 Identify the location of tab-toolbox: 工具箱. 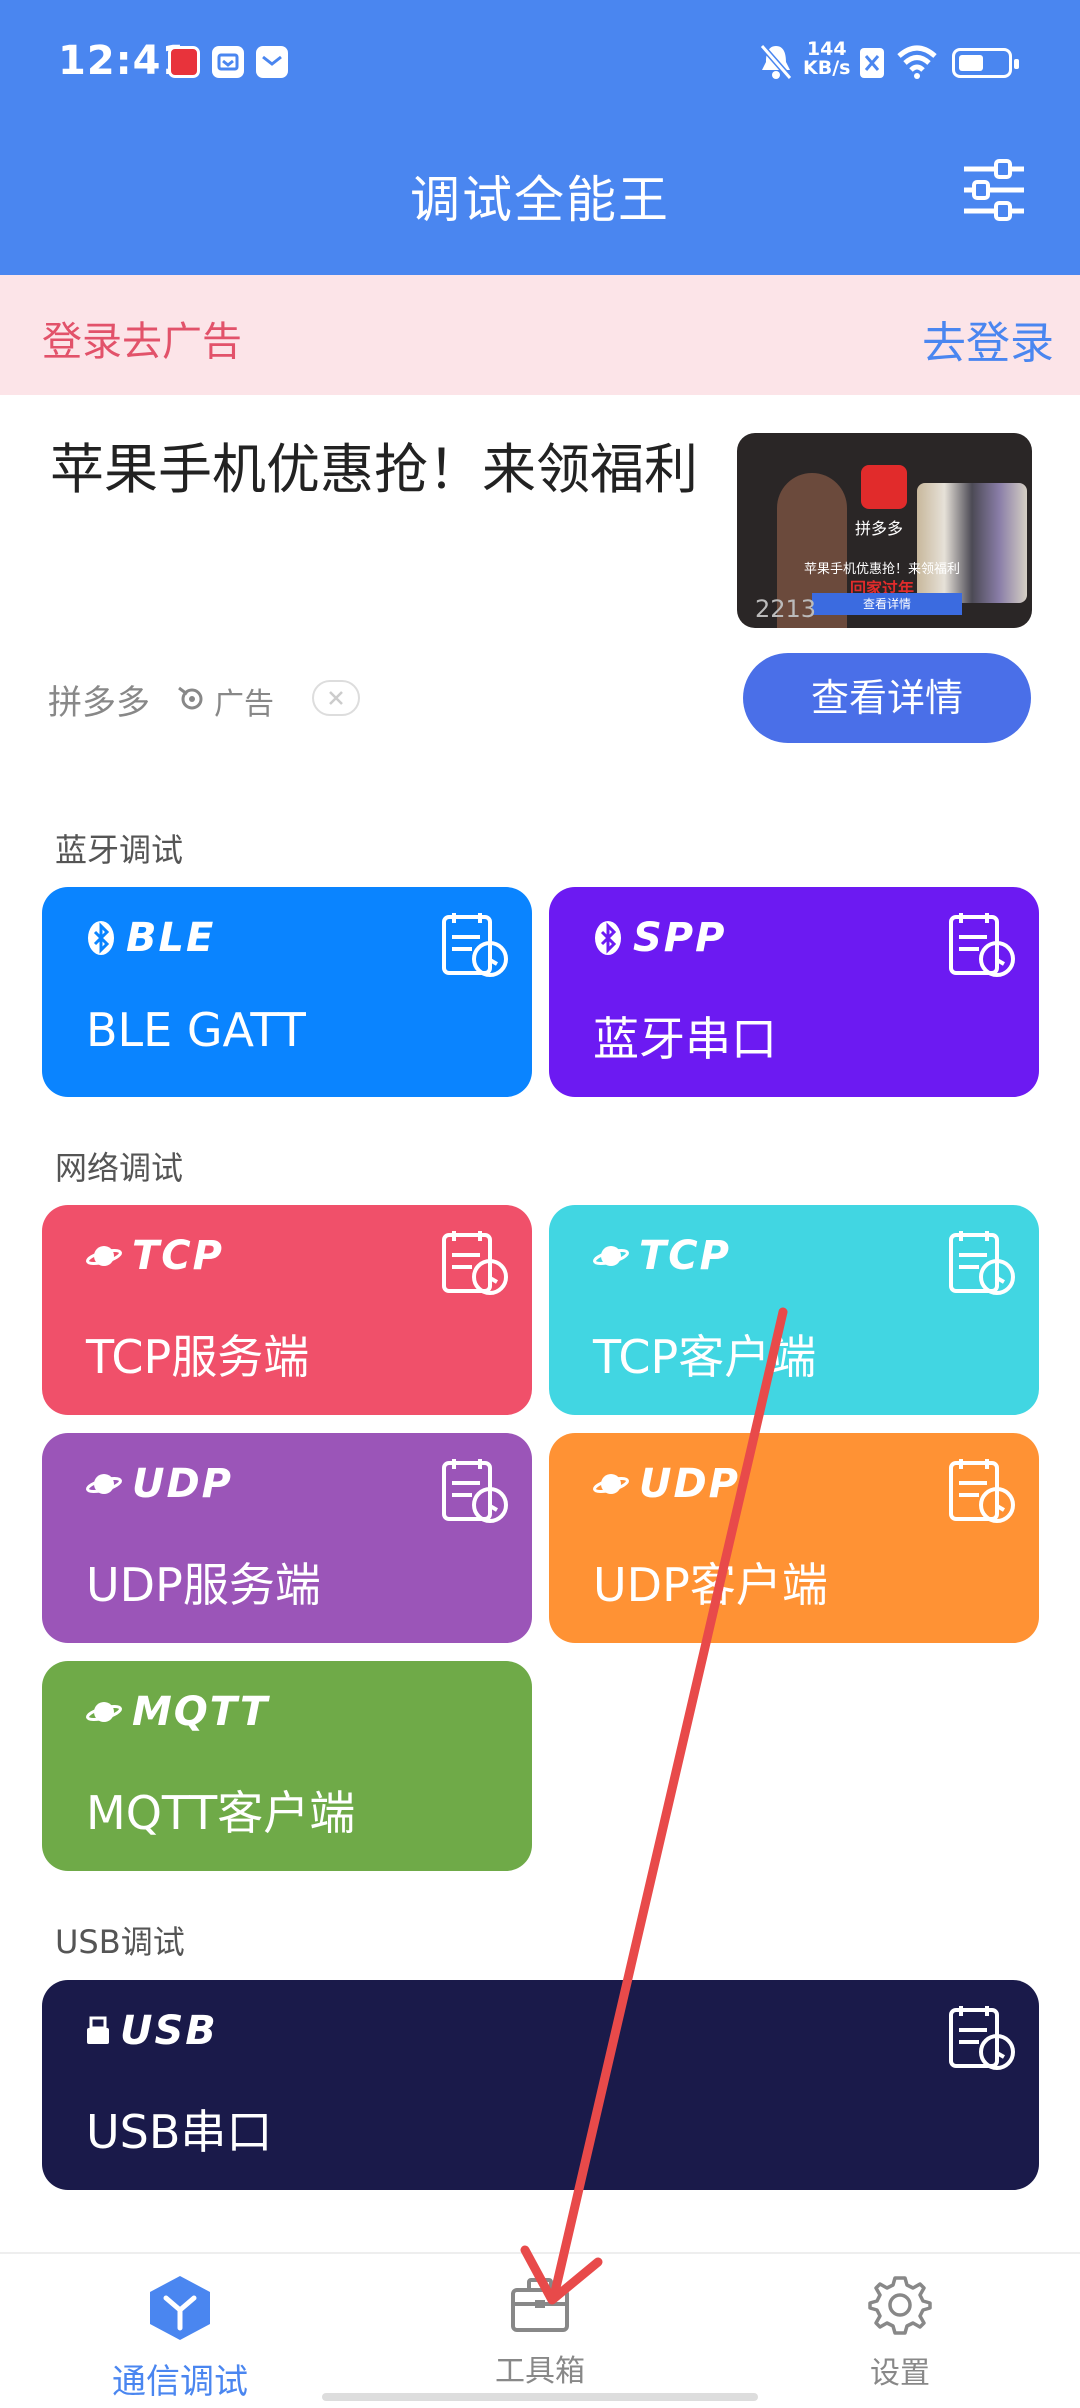
(540, 2331).